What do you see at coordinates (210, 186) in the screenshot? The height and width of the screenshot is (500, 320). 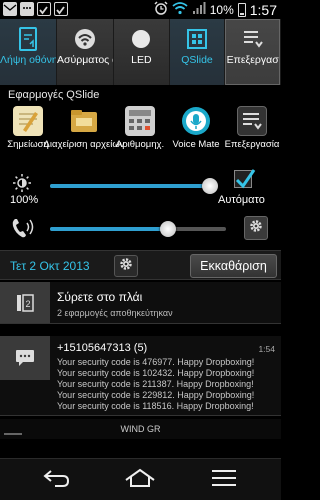 I see `brightness-thumb` at bounding box center [210, 186].